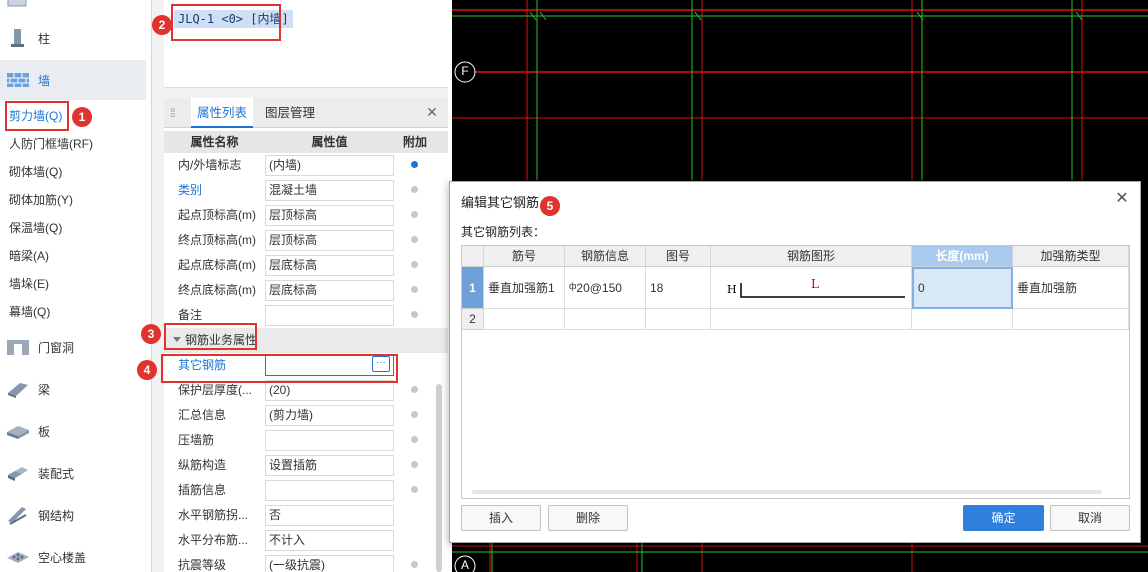 This screenshot has width=1148, height=572. Describe the element at coordinates (217, 215) in the screenshot. I see `property-name: 起点顶标高(m)` at that location.